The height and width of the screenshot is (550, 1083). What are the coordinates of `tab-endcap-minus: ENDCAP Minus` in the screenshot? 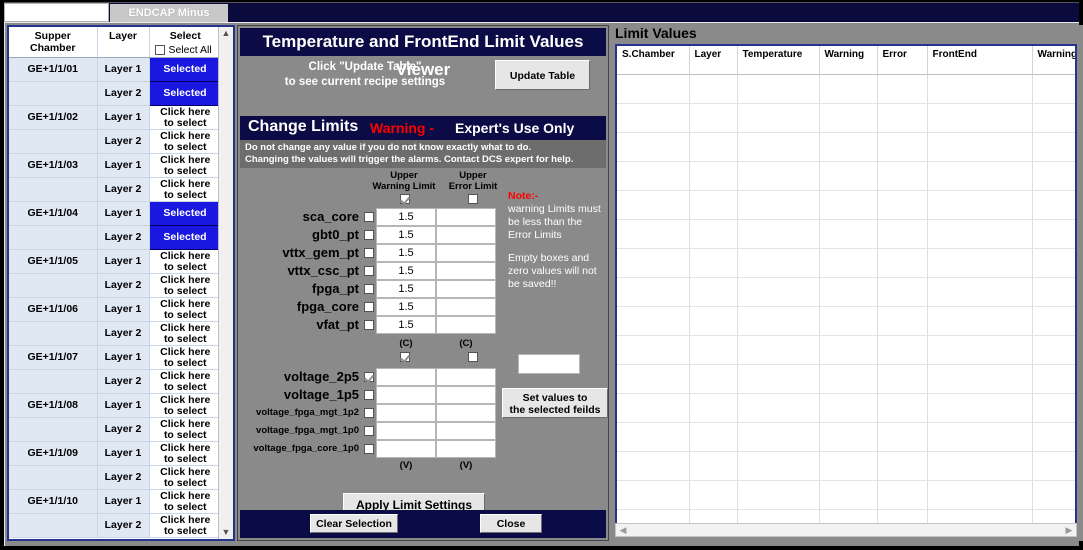 It's located at (169, 13).